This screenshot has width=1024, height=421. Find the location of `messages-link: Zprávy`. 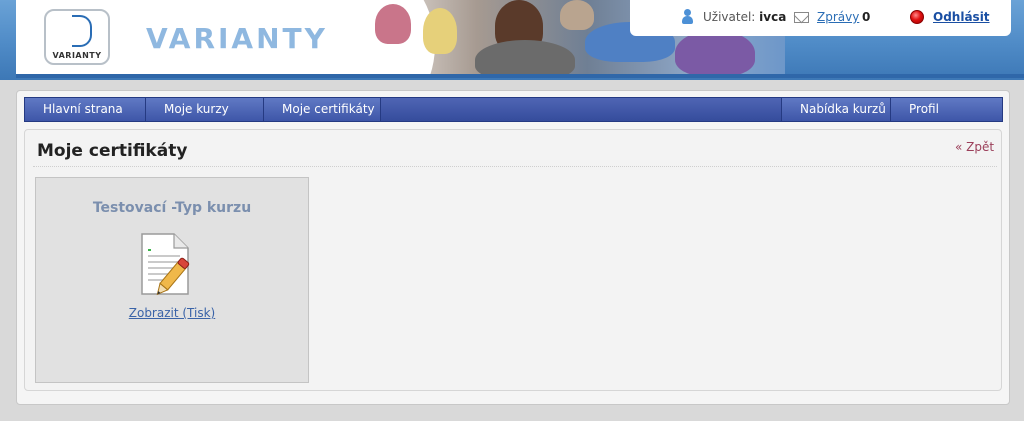

messages-link: Zprávy is located at coordinates (838, 17).